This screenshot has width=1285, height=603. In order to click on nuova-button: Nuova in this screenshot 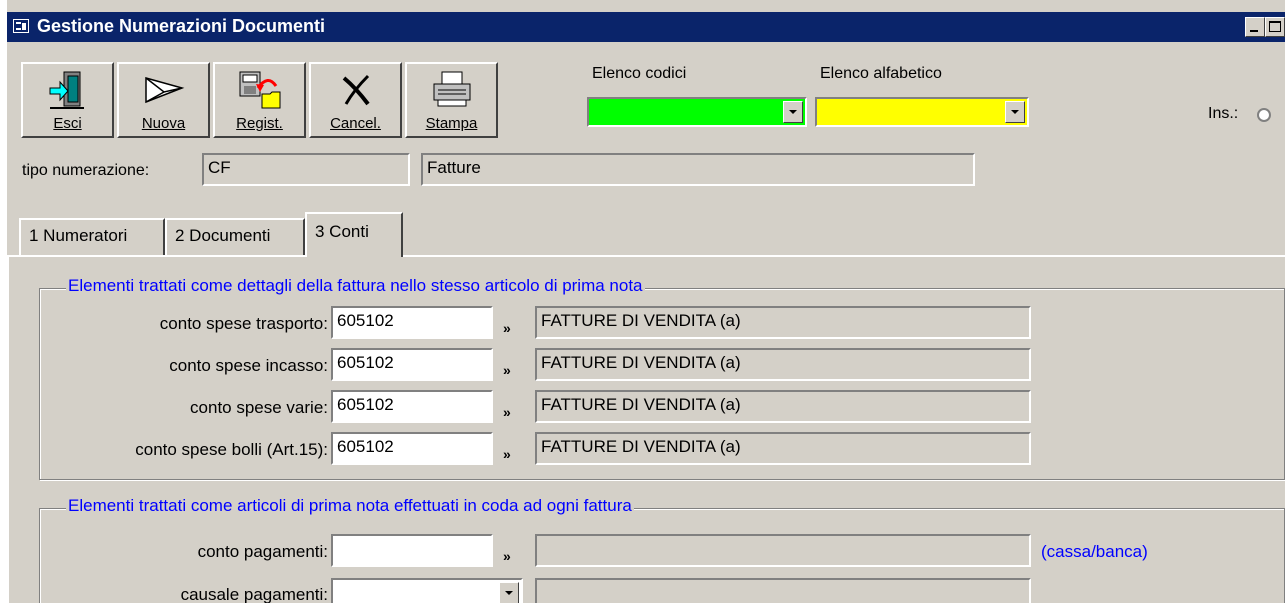, I will do `click(163, 100)`.